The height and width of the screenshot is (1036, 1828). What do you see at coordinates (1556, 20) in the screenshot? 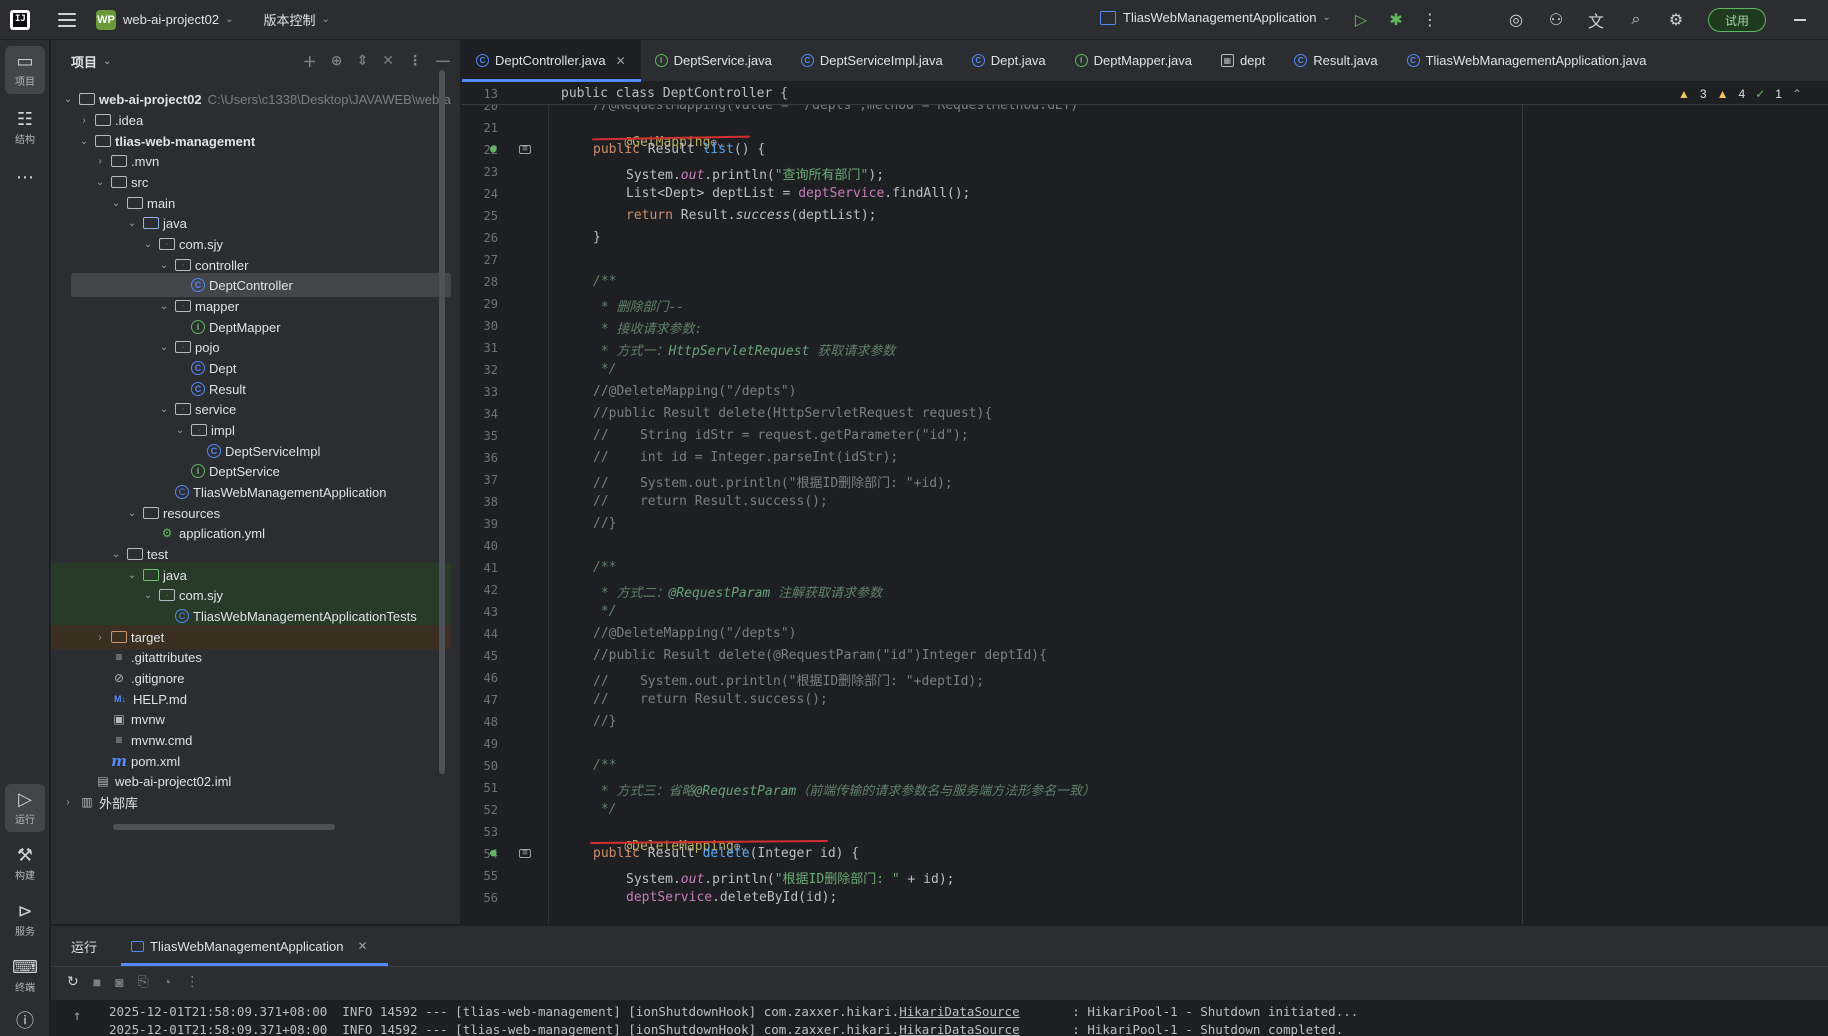
I see `account-icon: ⚇` at bounding box center [1556, 20].